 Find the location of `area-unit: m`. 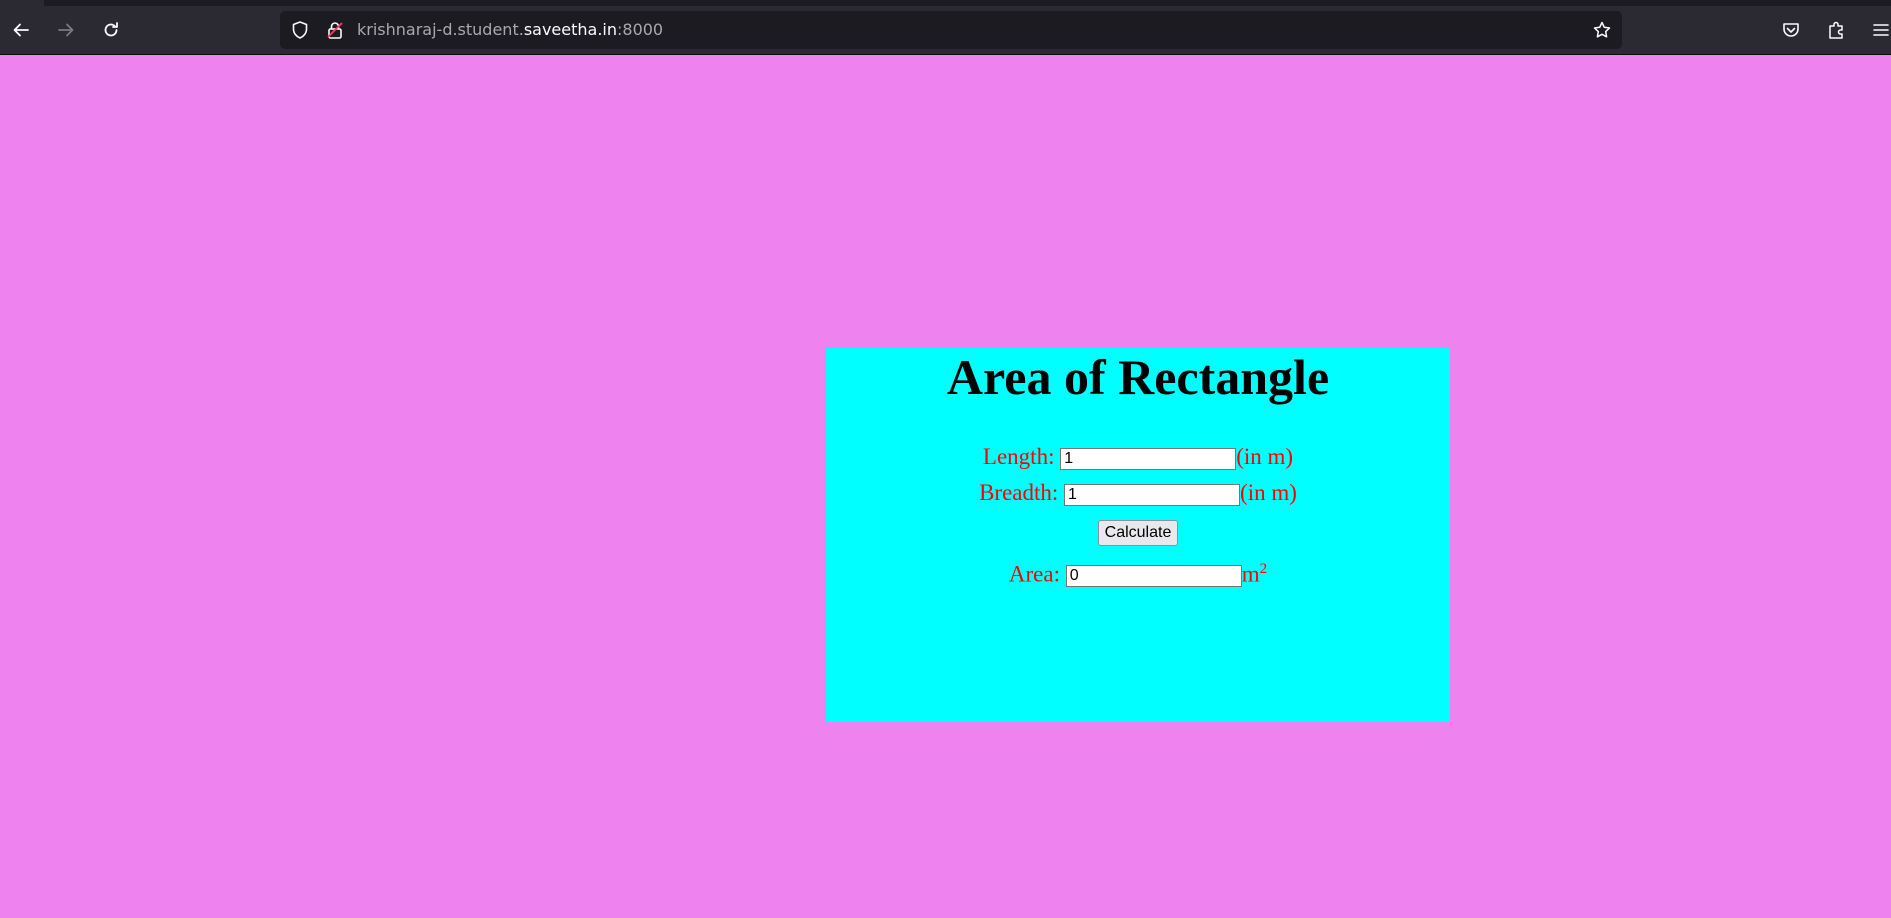

area-unit: m is located at coordinates (1250, 574).